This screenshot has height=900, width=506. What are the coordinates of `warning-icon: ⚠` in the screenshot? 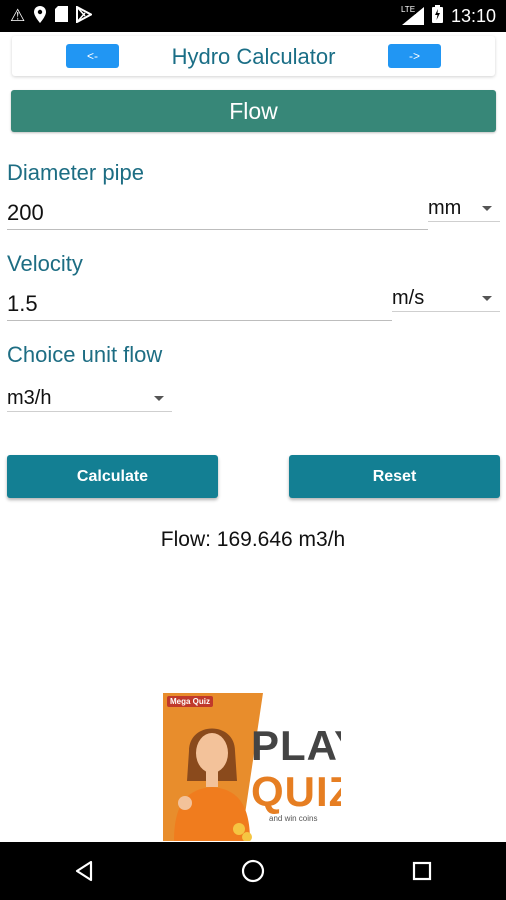 It's located at (18, 15).